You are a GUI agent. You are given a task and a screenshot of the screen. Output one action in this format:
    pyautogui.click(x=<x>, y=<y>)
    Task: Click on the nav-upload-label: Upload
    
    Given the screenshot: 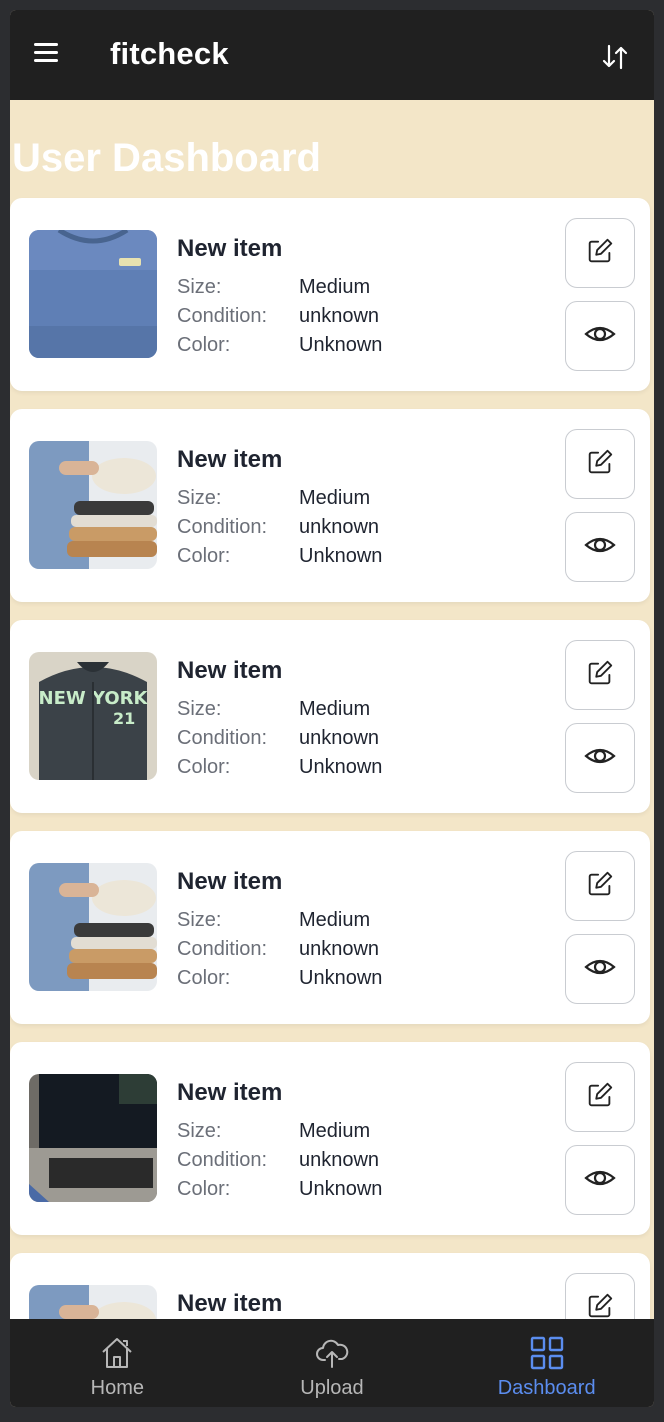 What is the action you would take?
    pyautogui.click(x=332, y=1388)
    